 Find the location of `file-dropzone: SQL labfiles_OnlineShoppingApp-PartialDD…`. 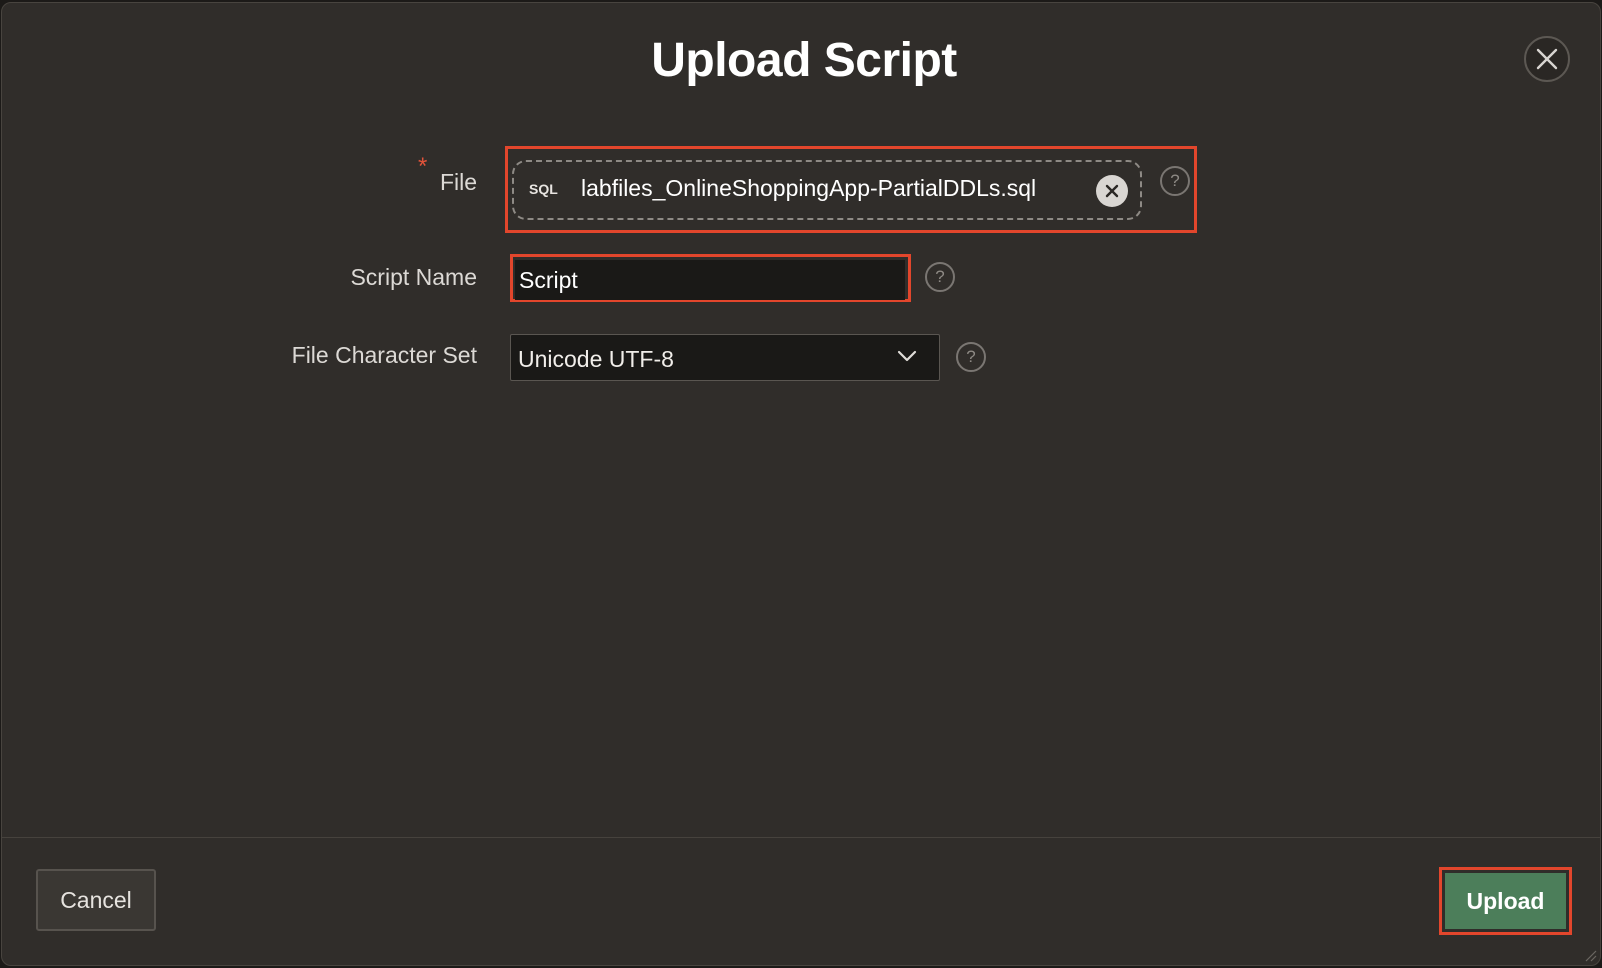

file-dropzone: SQL labfiles_OnlineShoppingApp-PartialDD… is located at coordinates (827, 190).